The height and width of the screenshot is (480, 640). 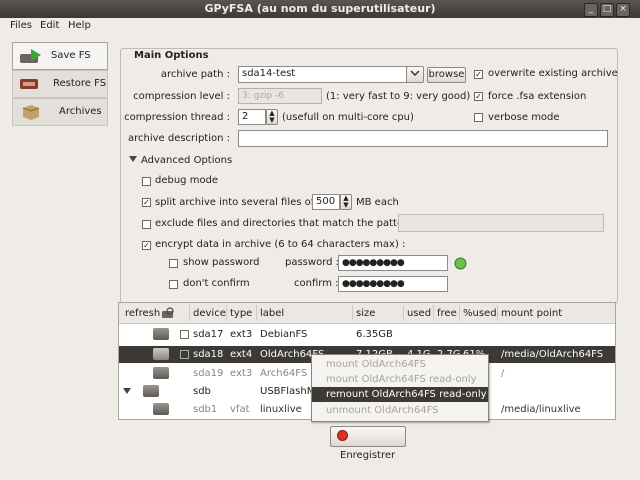 I want to click on password-ok-icon, so click(x=460, y=263).